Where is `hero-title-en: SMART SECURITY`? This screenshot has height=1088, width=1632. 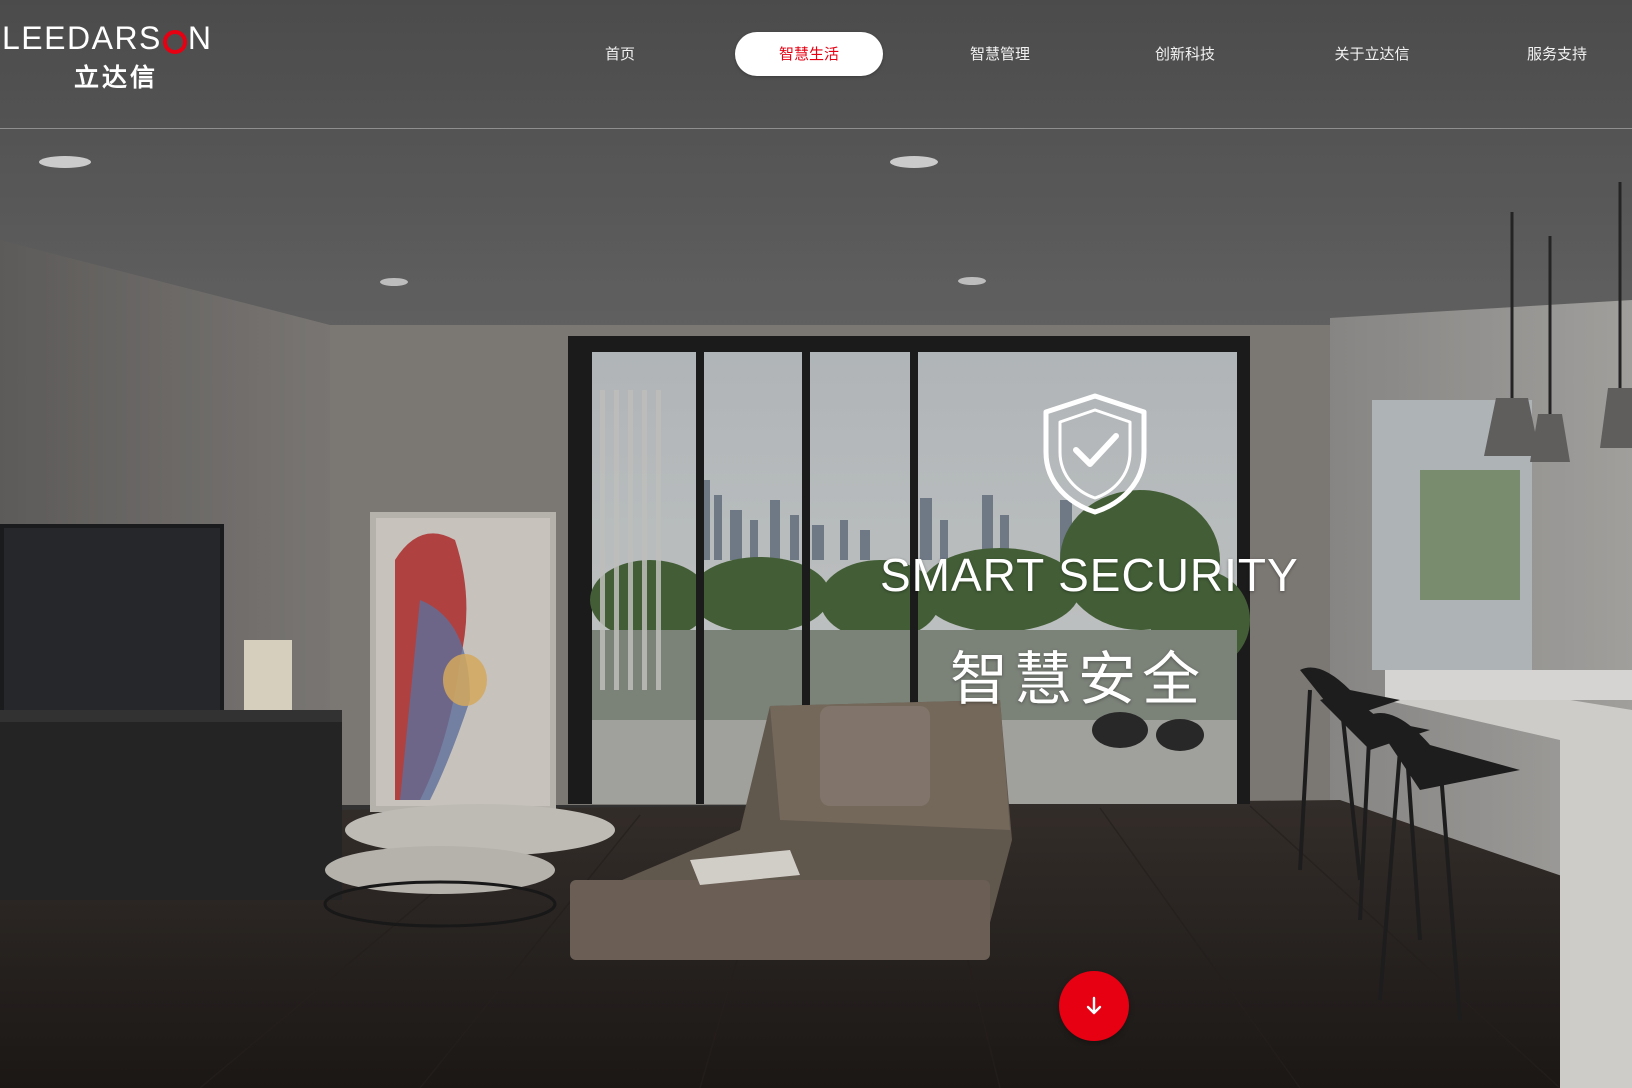 hero-title-en: SMART SECURITY is located at coordinates (1089, 575).